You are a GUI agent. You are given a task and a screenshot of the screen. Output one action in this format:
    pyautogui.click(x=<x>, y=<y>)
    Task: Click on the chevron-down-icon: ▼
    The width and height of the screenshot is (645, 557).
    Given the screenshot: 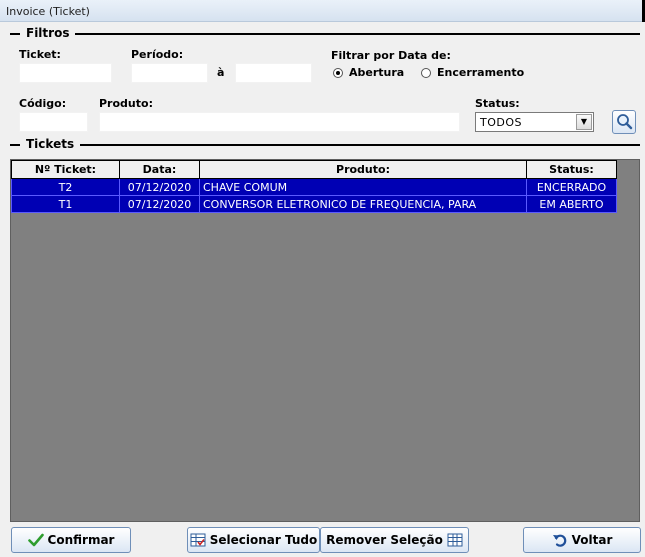 What is the action you would take?
    pyautogui.click(x=584, y=122)
    